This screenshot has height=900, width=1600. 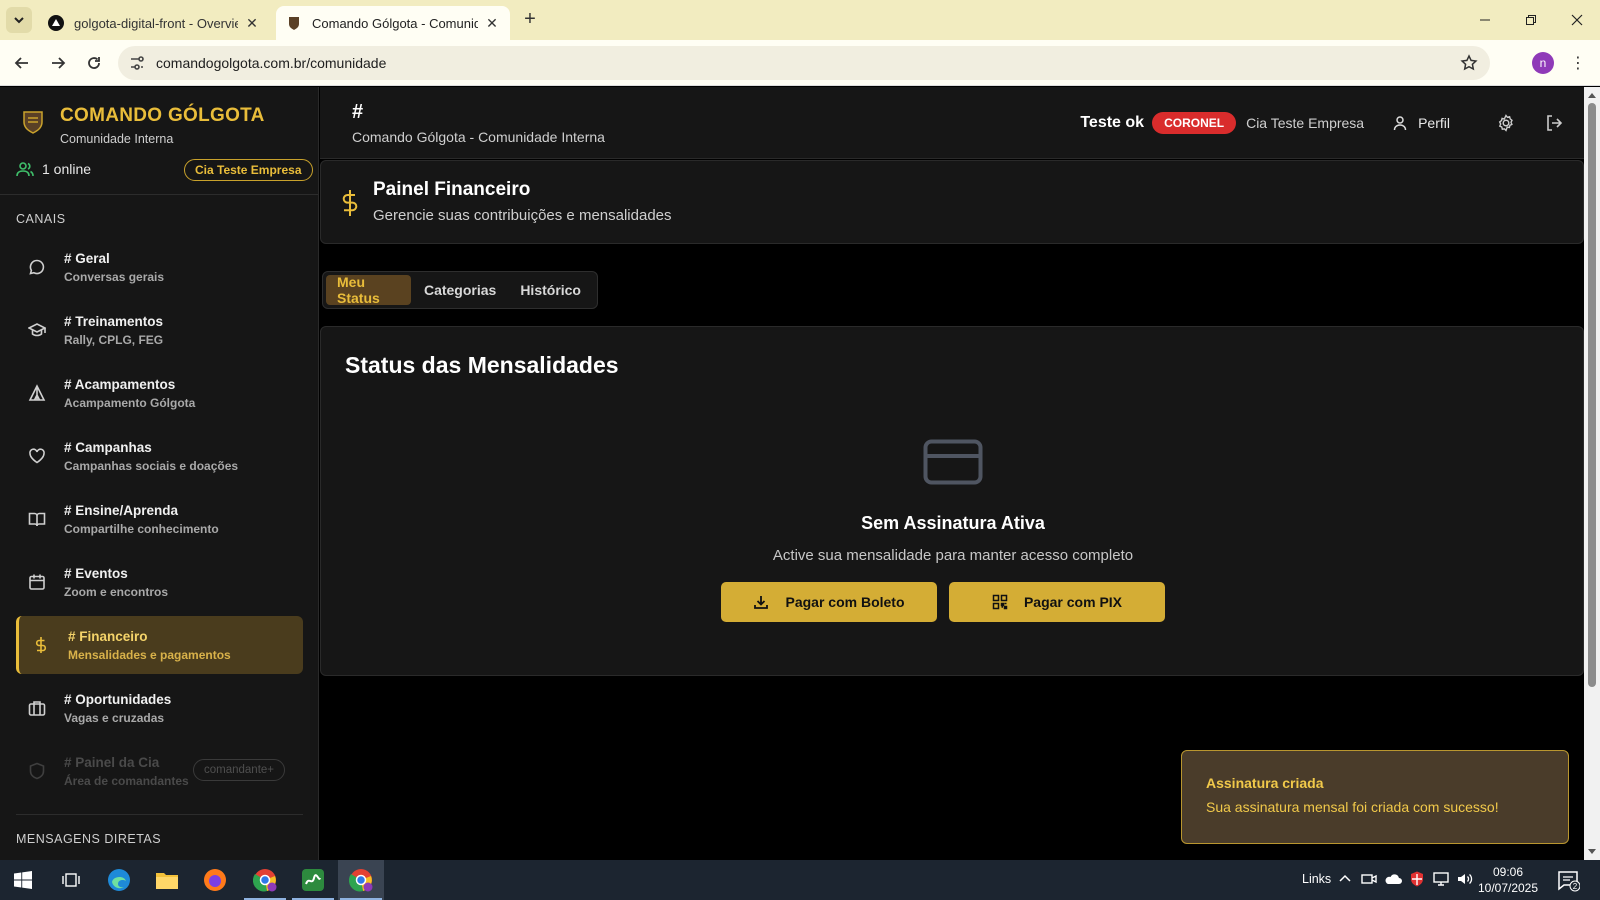 I want to click on taskbar-file-explorer, so click(x=167, y=880).